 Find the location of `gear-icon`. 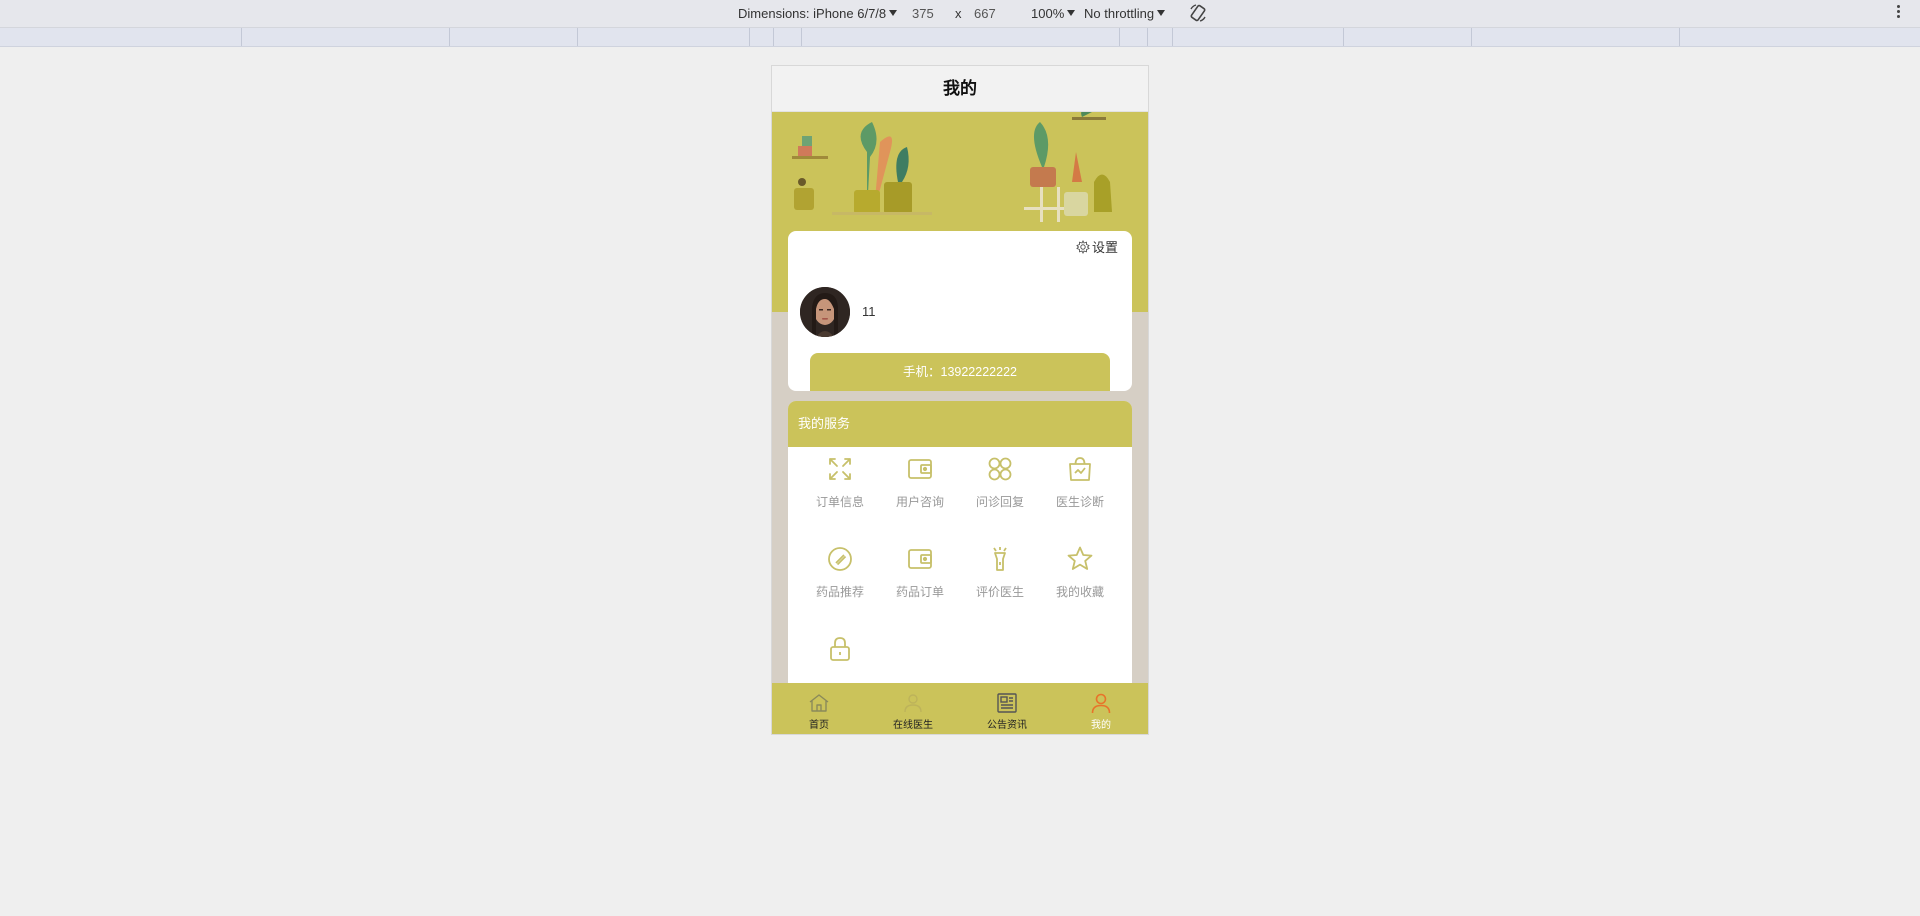

gear-icon is located at coordinates (1083, 246).